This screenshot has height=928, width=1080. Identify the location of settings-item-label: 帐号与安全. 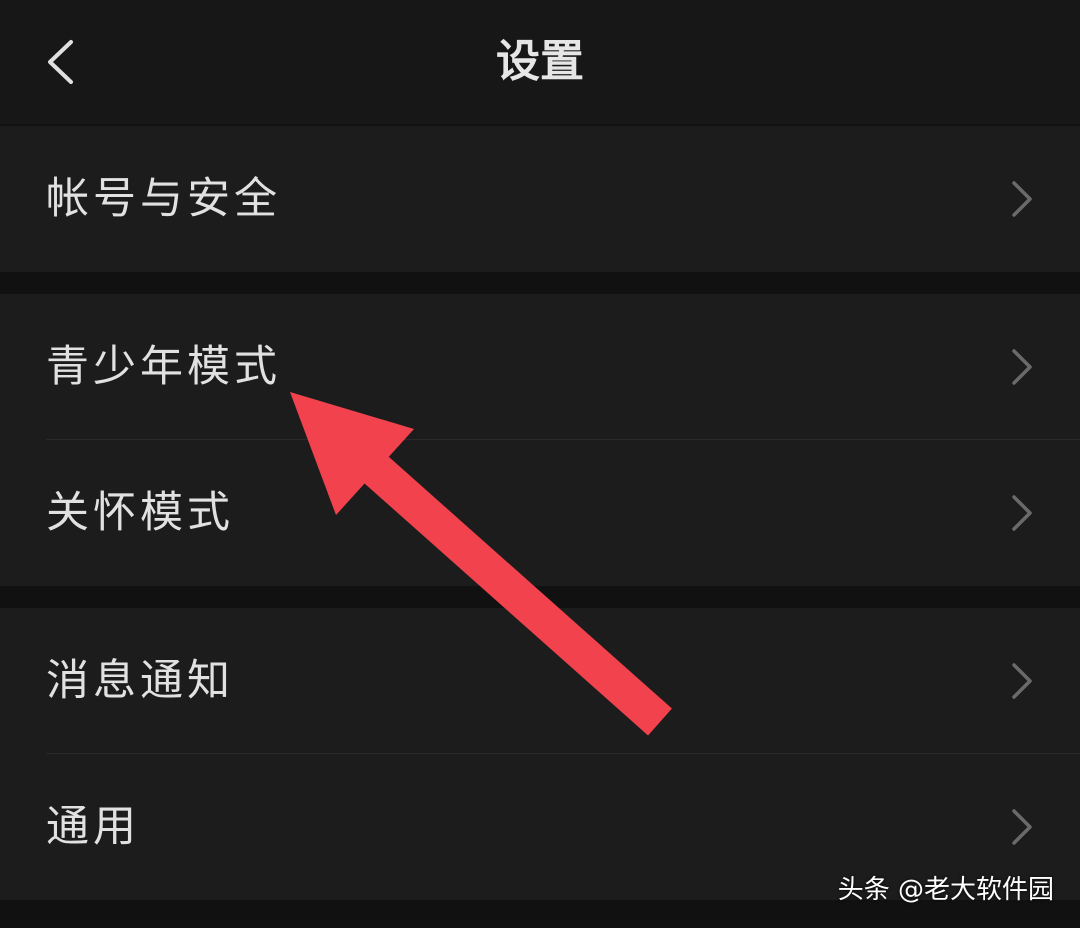
(163, 199).